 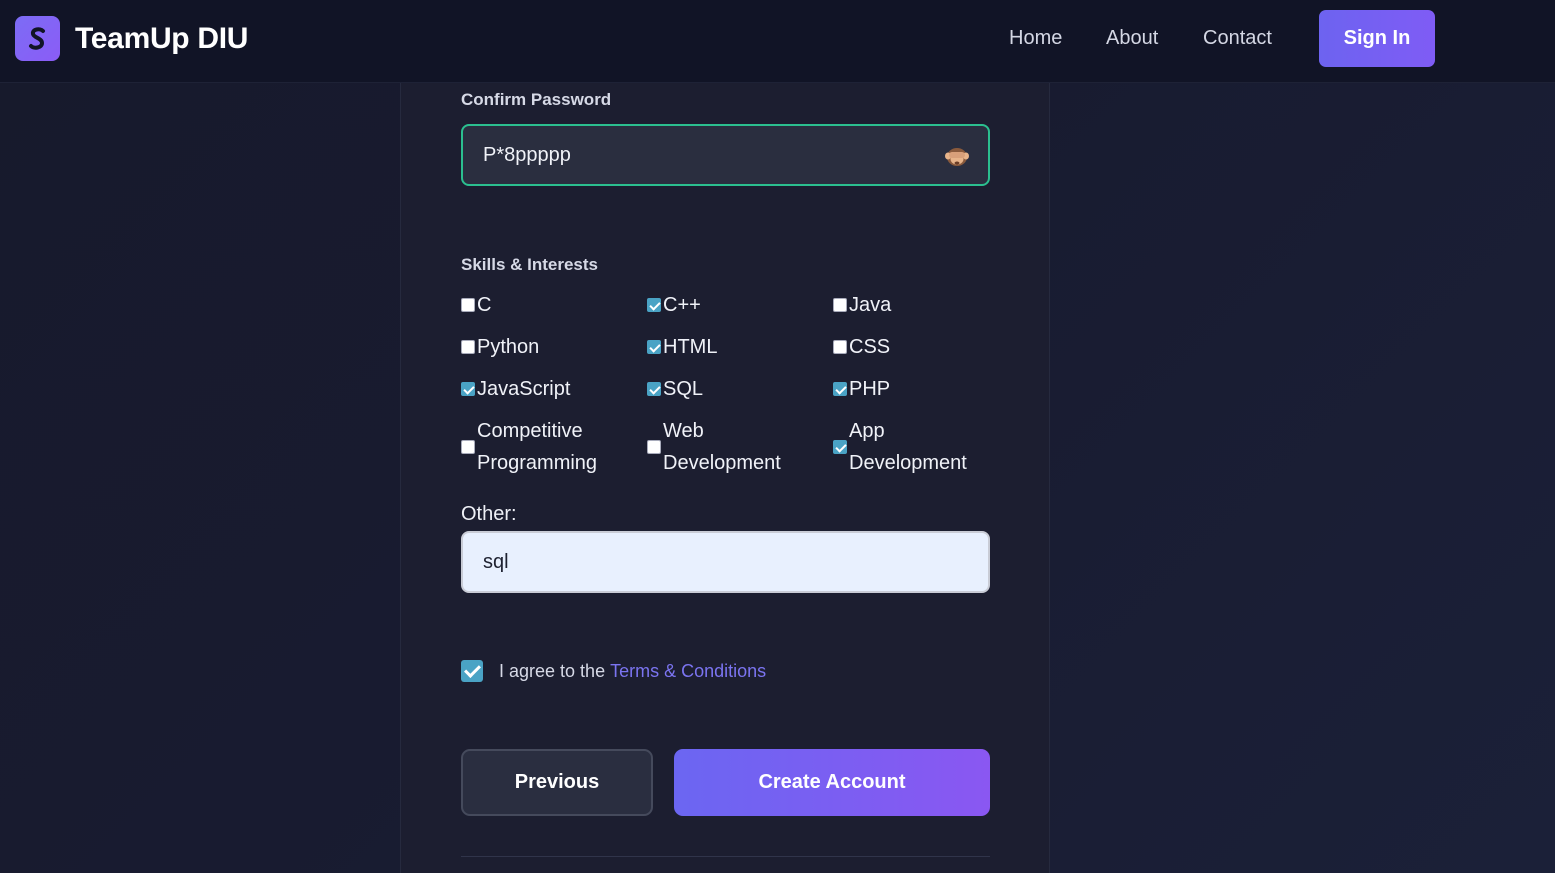 I want to click on skill-label: App Development, so click(x=908, y=447).